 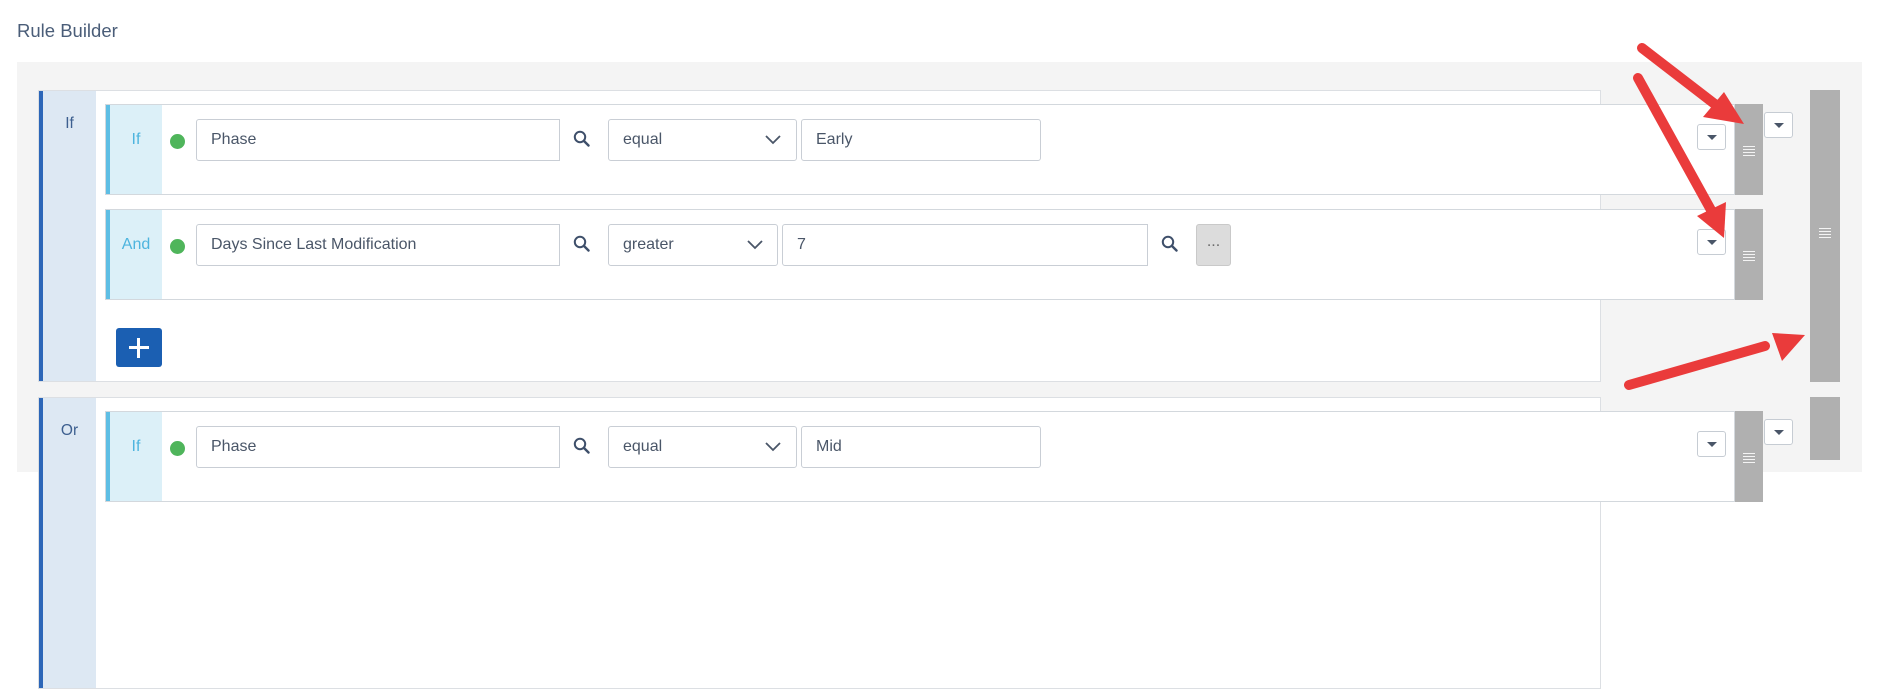 What do you see at coordinates (1714, 361) in the screenshot?
I see `annotation-arrow` at bounding box center [1714, 361].